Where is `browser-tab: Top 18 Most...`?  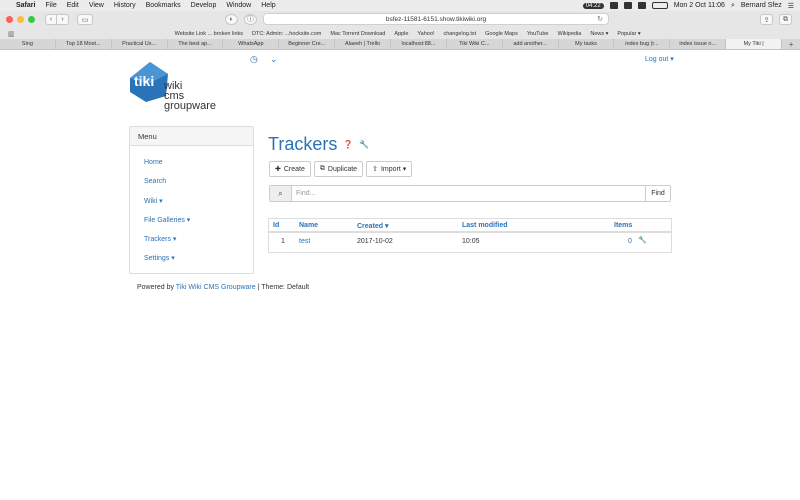 browser-tab: Top 18 Most... is located at coordinates (84, 44).